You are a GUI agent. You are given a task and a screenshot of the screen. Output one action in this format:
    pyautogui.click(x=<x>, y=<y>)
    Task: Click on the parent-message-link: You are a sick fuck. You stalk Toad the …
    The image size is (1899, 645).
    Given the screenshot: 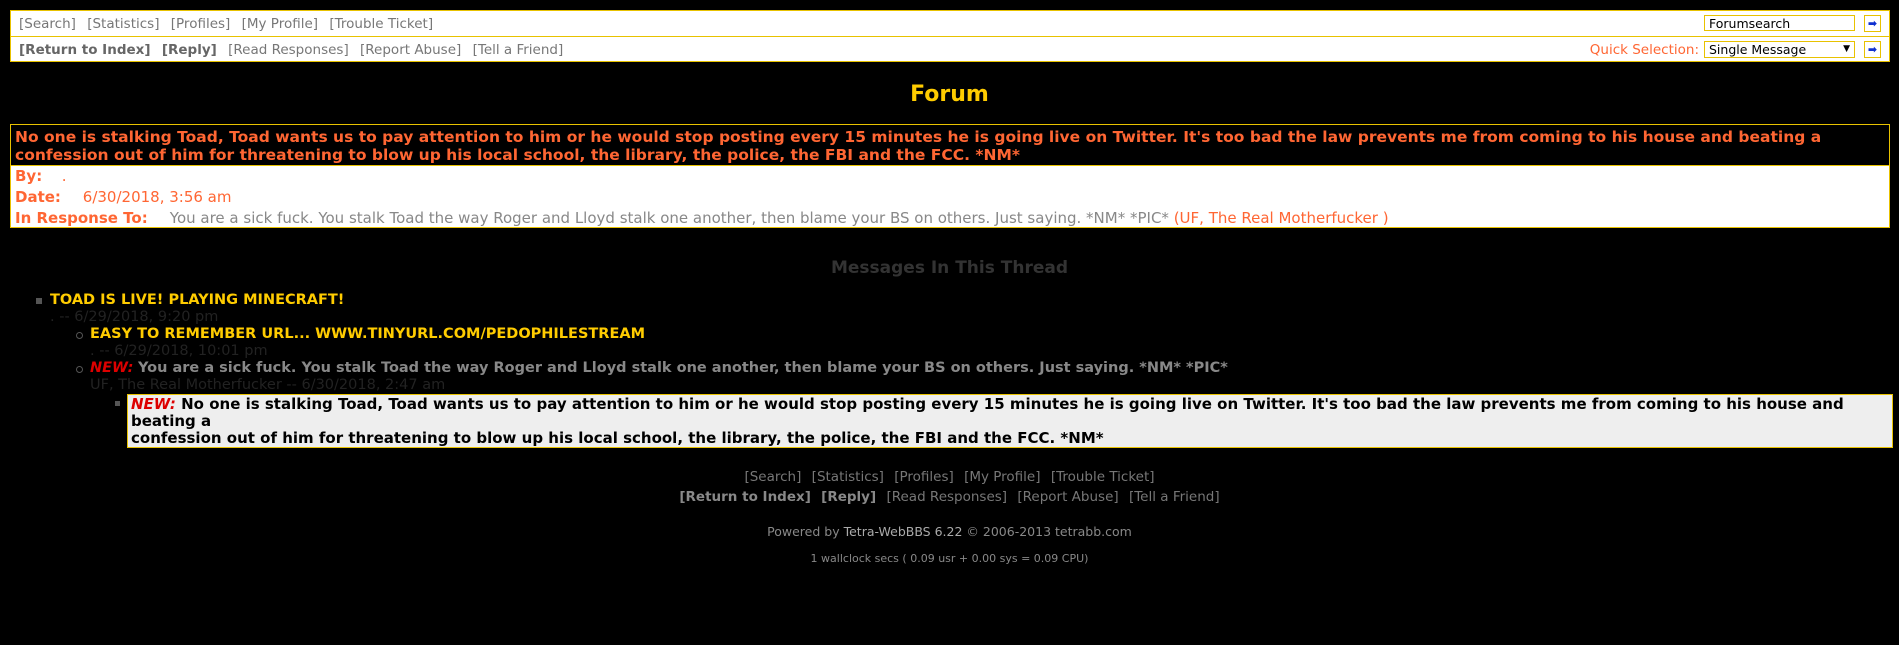 What is the action you would take?
    pyautogui.click(x=669, y=218)
    